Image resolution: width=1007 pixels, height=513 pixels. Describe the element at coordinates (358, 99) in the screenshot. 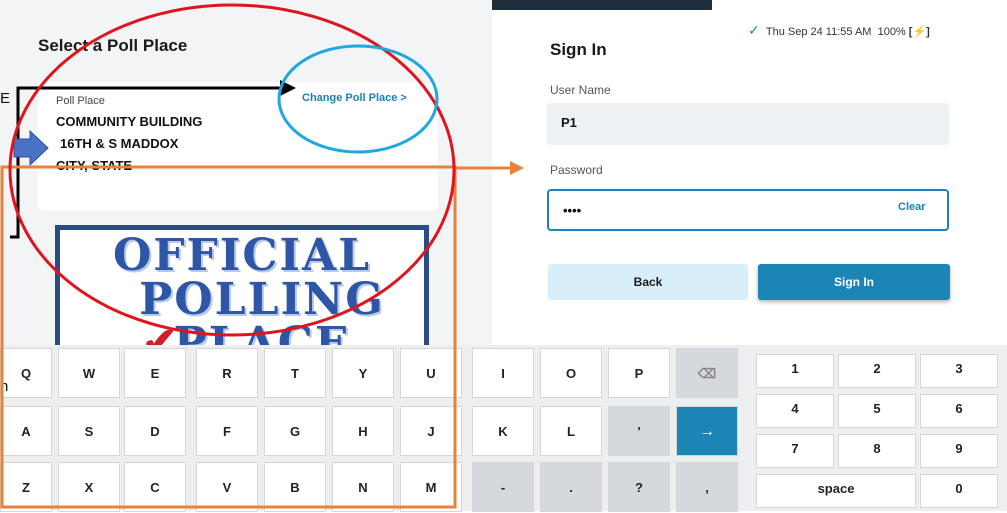

I see `blue-ellipse-annotation` at that location.